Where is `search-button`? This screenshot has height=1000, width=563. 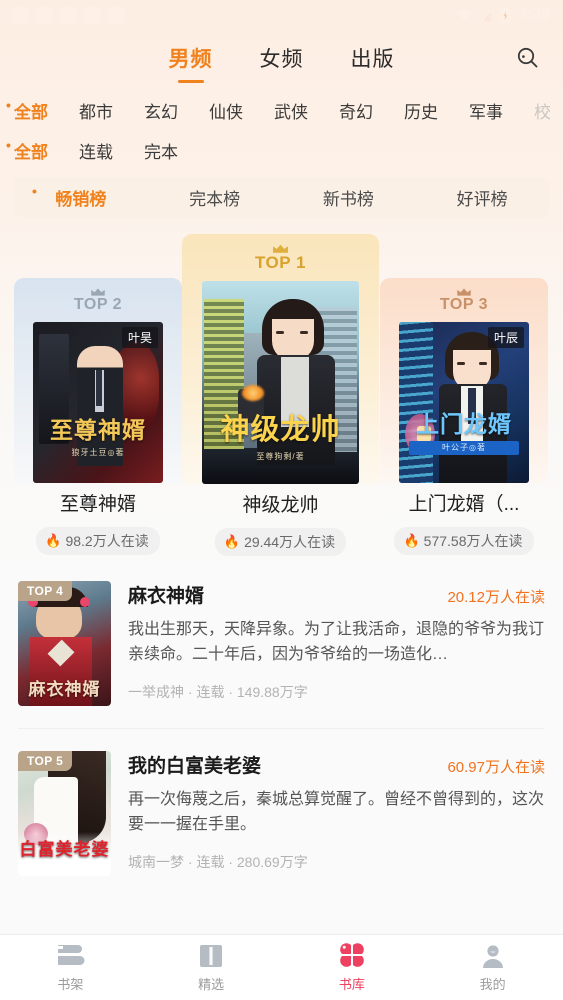 search-button is located at coordinates (528, 58).